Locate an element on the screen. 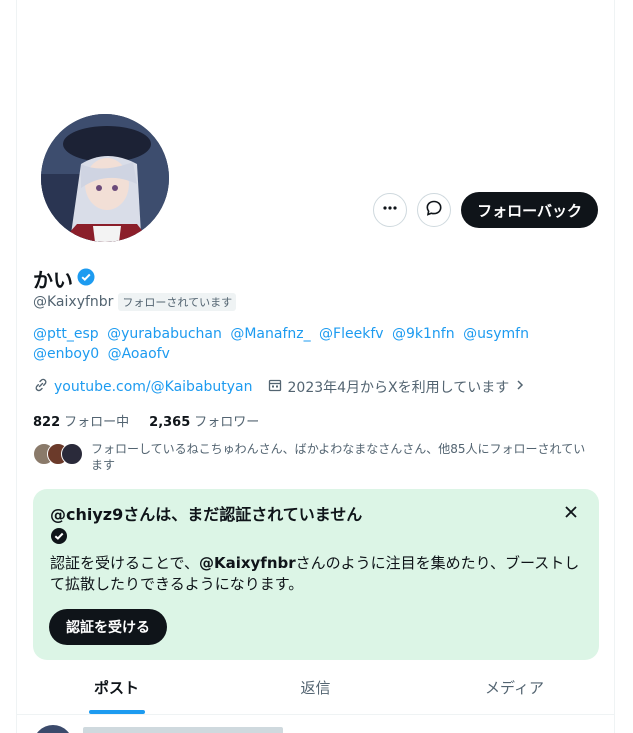 The width and height of the screenshot is (633, 733). message-icon is located at coordinates (434, 210).